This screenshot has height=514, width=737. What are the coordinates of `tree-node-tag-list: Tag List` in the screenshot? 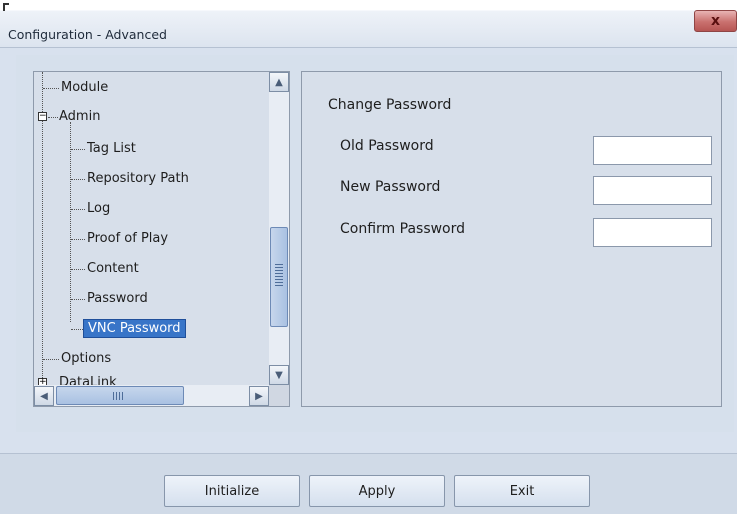 It's located at (111, 149).